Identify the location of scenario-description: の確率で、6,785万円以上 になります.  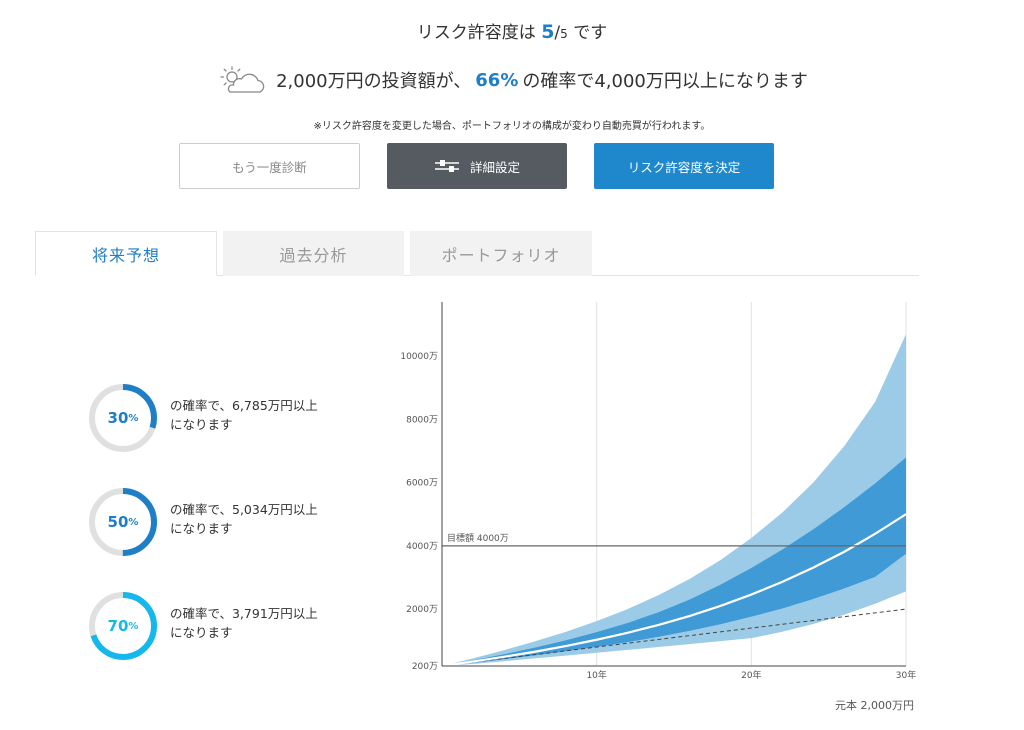
(244, 415).